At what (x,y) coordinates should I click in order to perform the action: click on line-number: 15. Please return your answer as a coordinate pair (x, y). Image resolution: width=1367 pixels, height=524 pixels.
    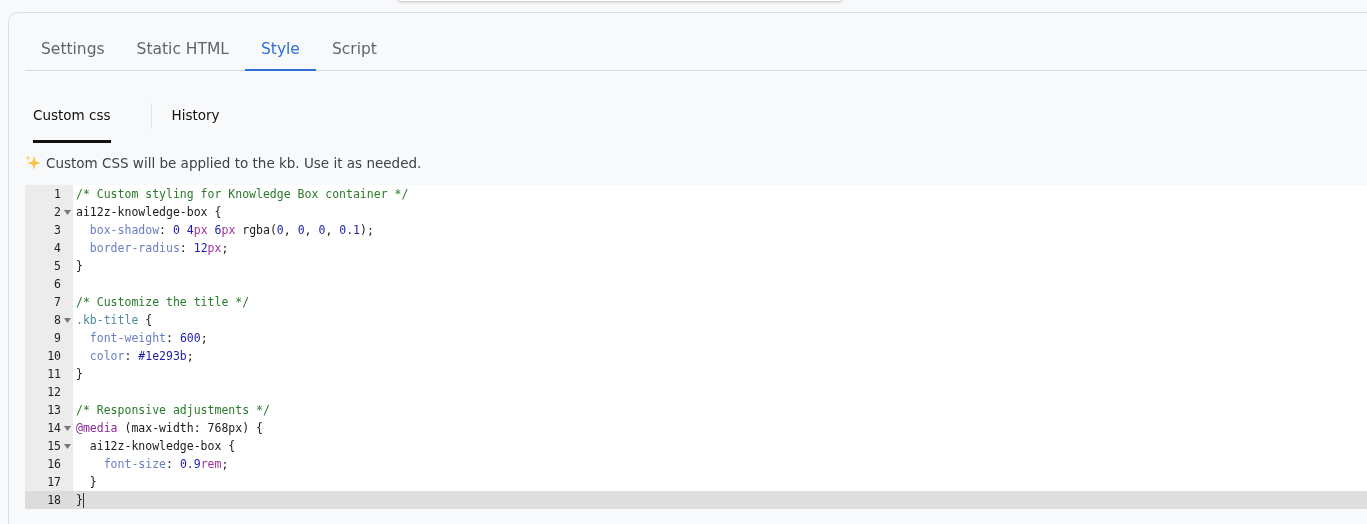
    Looking at the image, I should click on (54, 446).